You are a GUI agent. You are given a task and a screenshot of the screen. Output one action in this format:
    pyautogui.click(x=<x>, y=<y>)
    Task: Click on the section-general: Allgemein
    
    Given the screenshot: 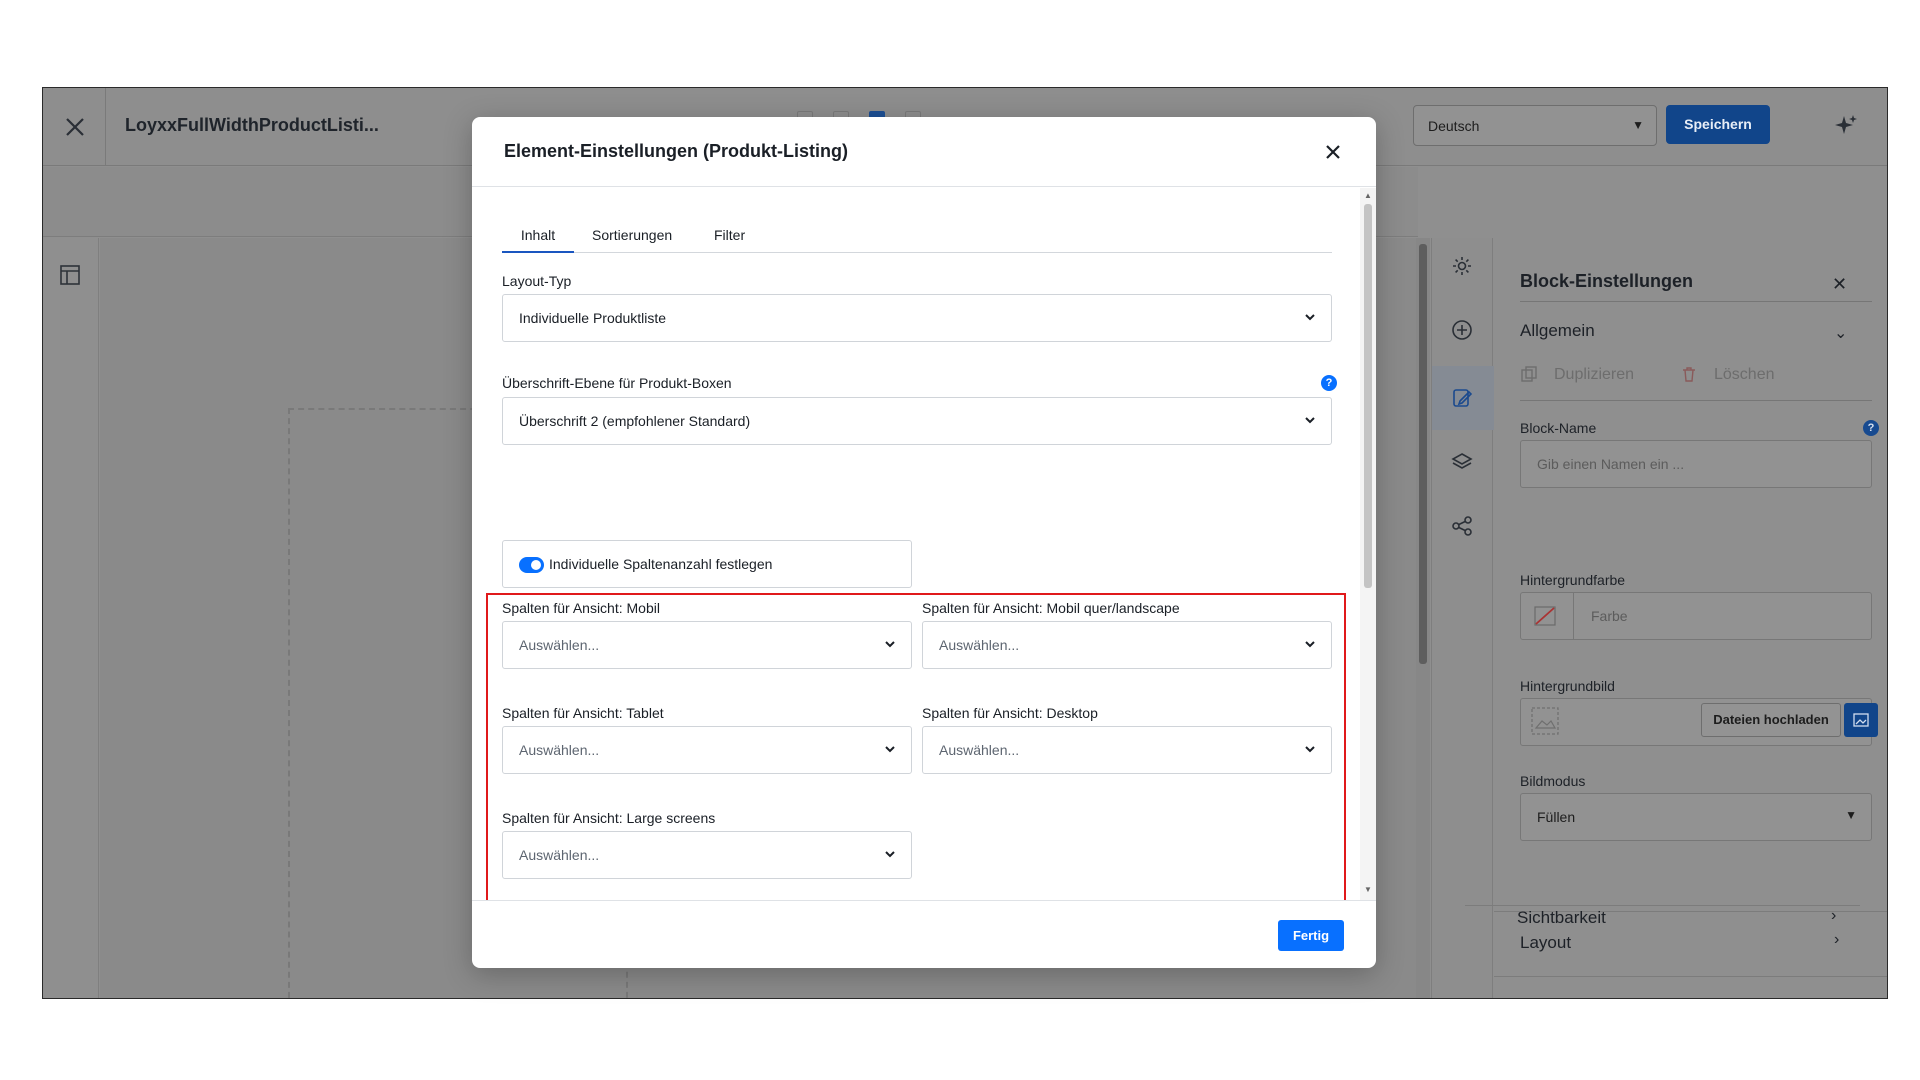 What is the action you would take?
    pyautogui.click(x=1557, y=331)
    